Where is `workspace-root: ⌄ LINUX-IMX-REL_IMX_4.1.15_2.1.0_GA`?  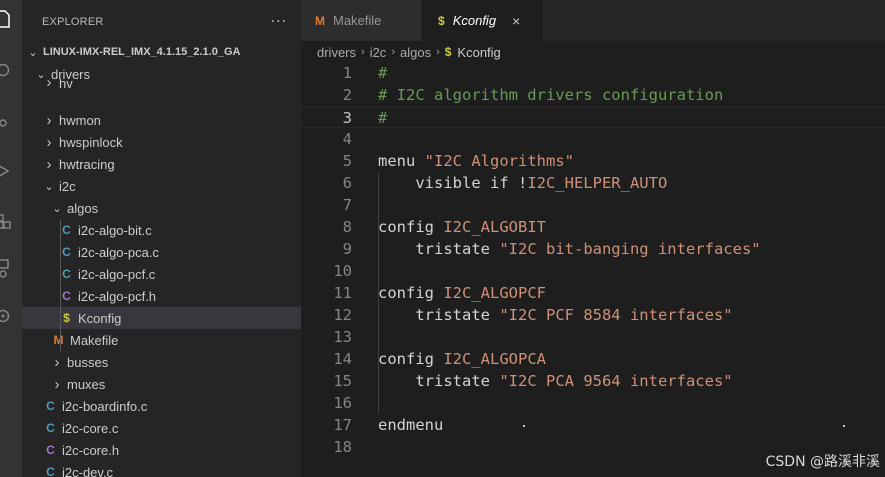 workspace-root: ⌄ LINUX-IMX-REL_IMX_4.1.15_2.1.0_GA is located at coordinates (161, 52).